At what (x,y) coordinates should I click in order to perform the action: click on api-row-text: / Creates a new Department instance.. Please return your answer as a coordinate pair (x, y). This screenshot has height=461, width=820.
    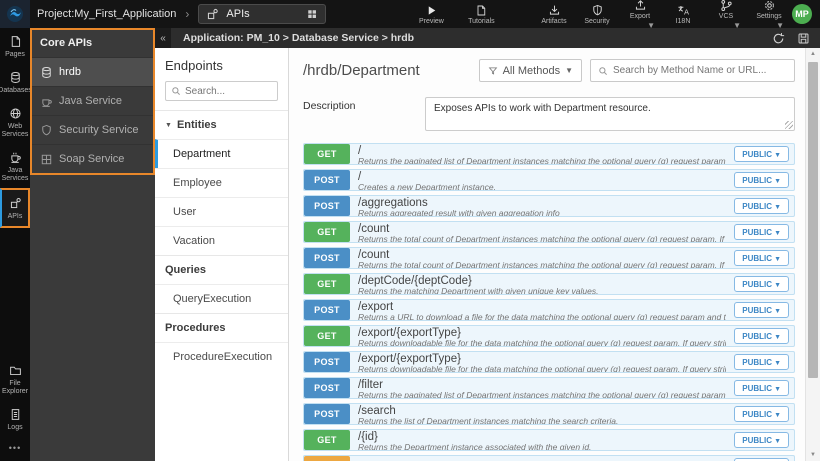
    Looking at the image, I should click on (542, 180).